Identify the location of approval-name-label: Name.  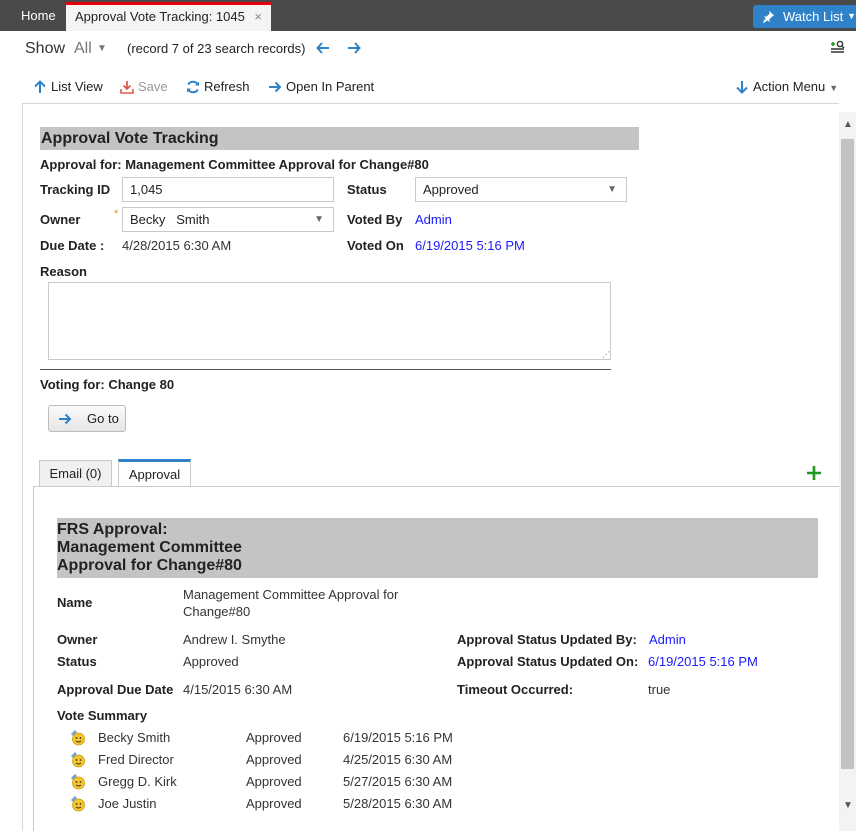
(75, 602).